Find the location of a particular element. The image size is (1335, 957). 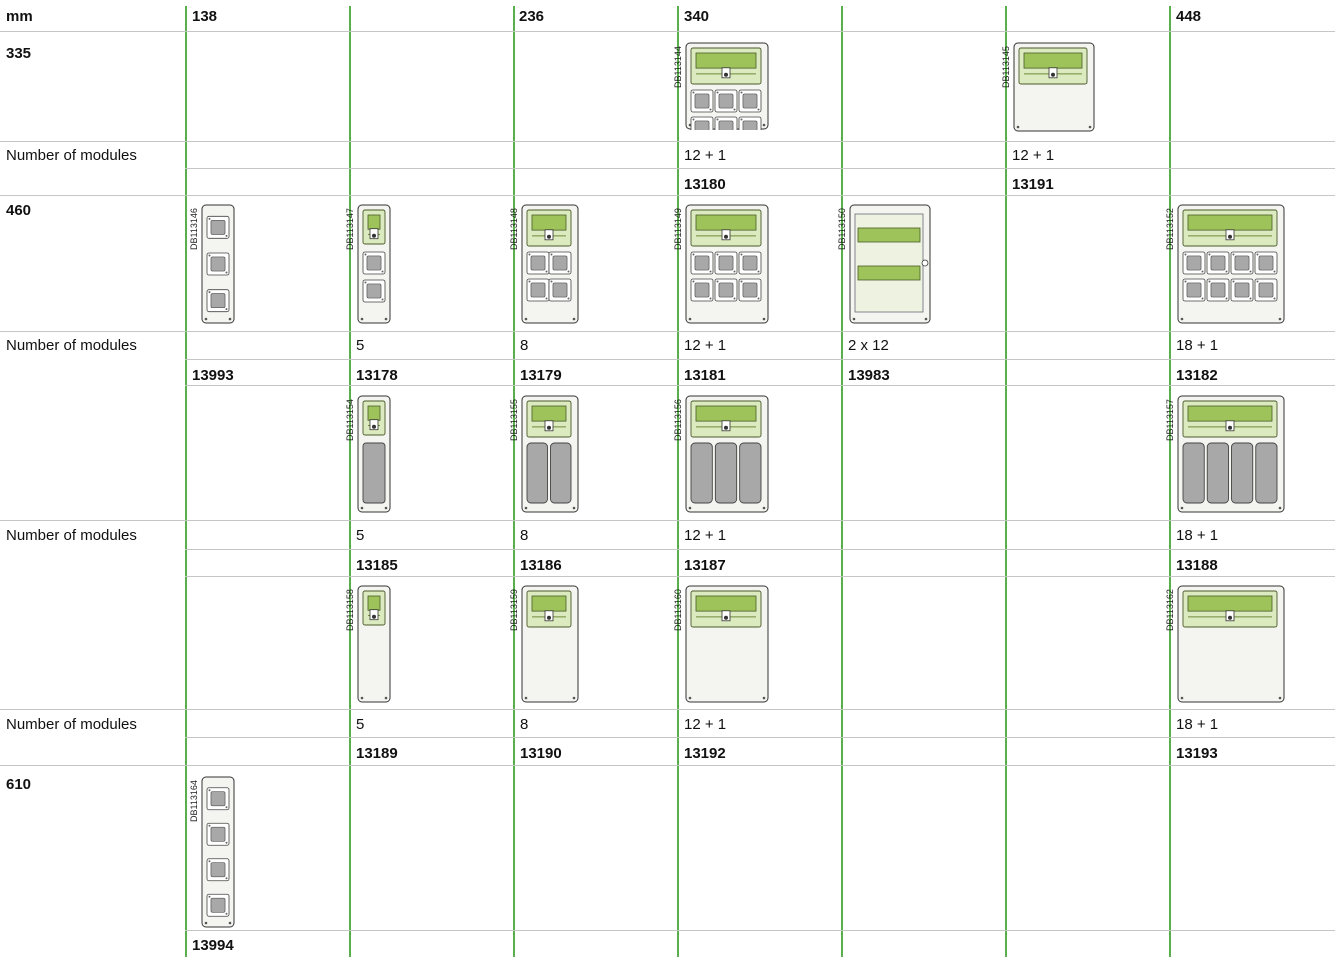

drawing-reference-code: DB113158 is located at coordinates (350, 610).